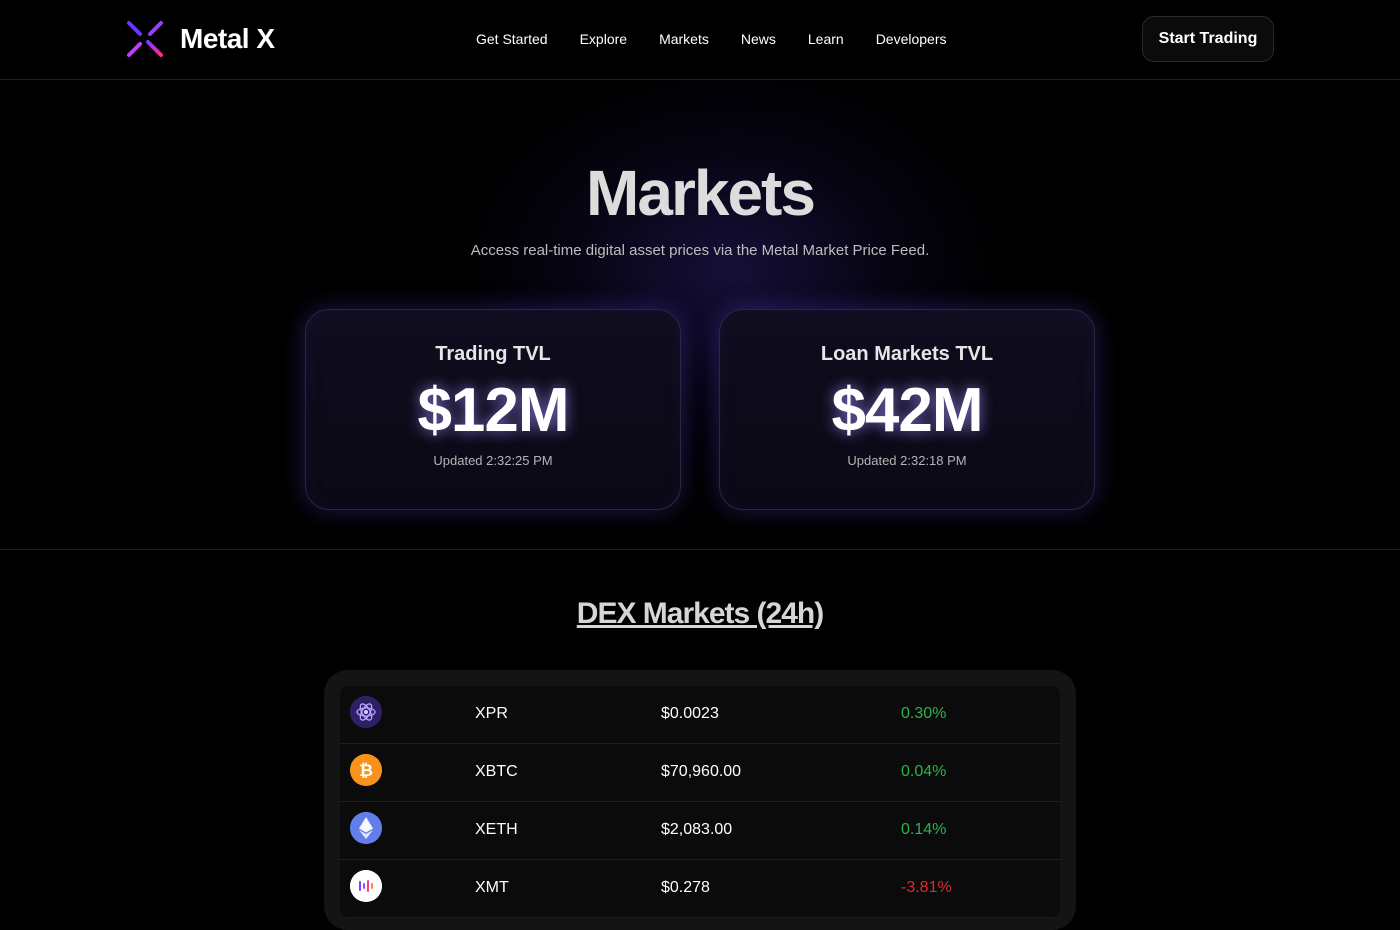  I want to click on nav-markets: Markets, so click(684, 39).